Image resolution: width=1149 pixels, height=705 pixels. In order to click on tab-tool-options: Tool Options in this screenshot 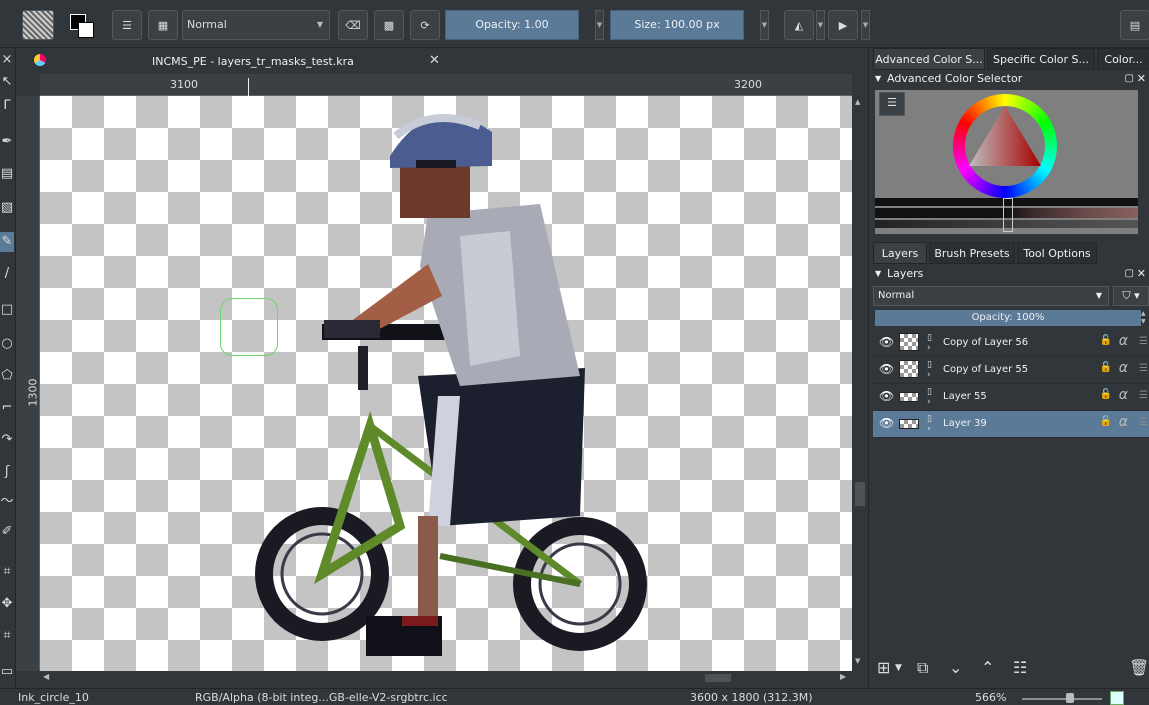, I will do `click(1057, 253)`.